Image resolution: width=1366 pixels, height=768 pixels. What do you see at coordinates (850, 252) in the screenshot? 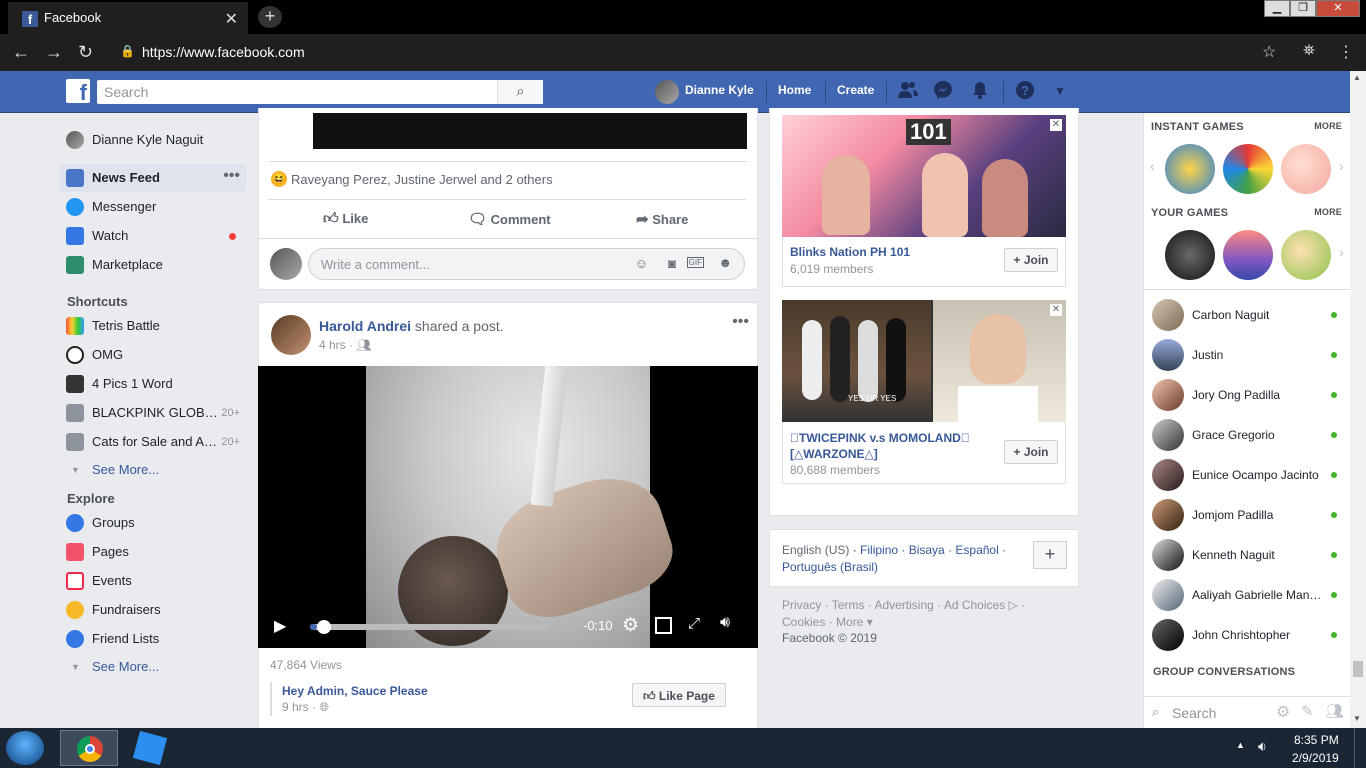
I see `group-name-link: Blinks Nation PH 101` at bounding box center [850, 252].